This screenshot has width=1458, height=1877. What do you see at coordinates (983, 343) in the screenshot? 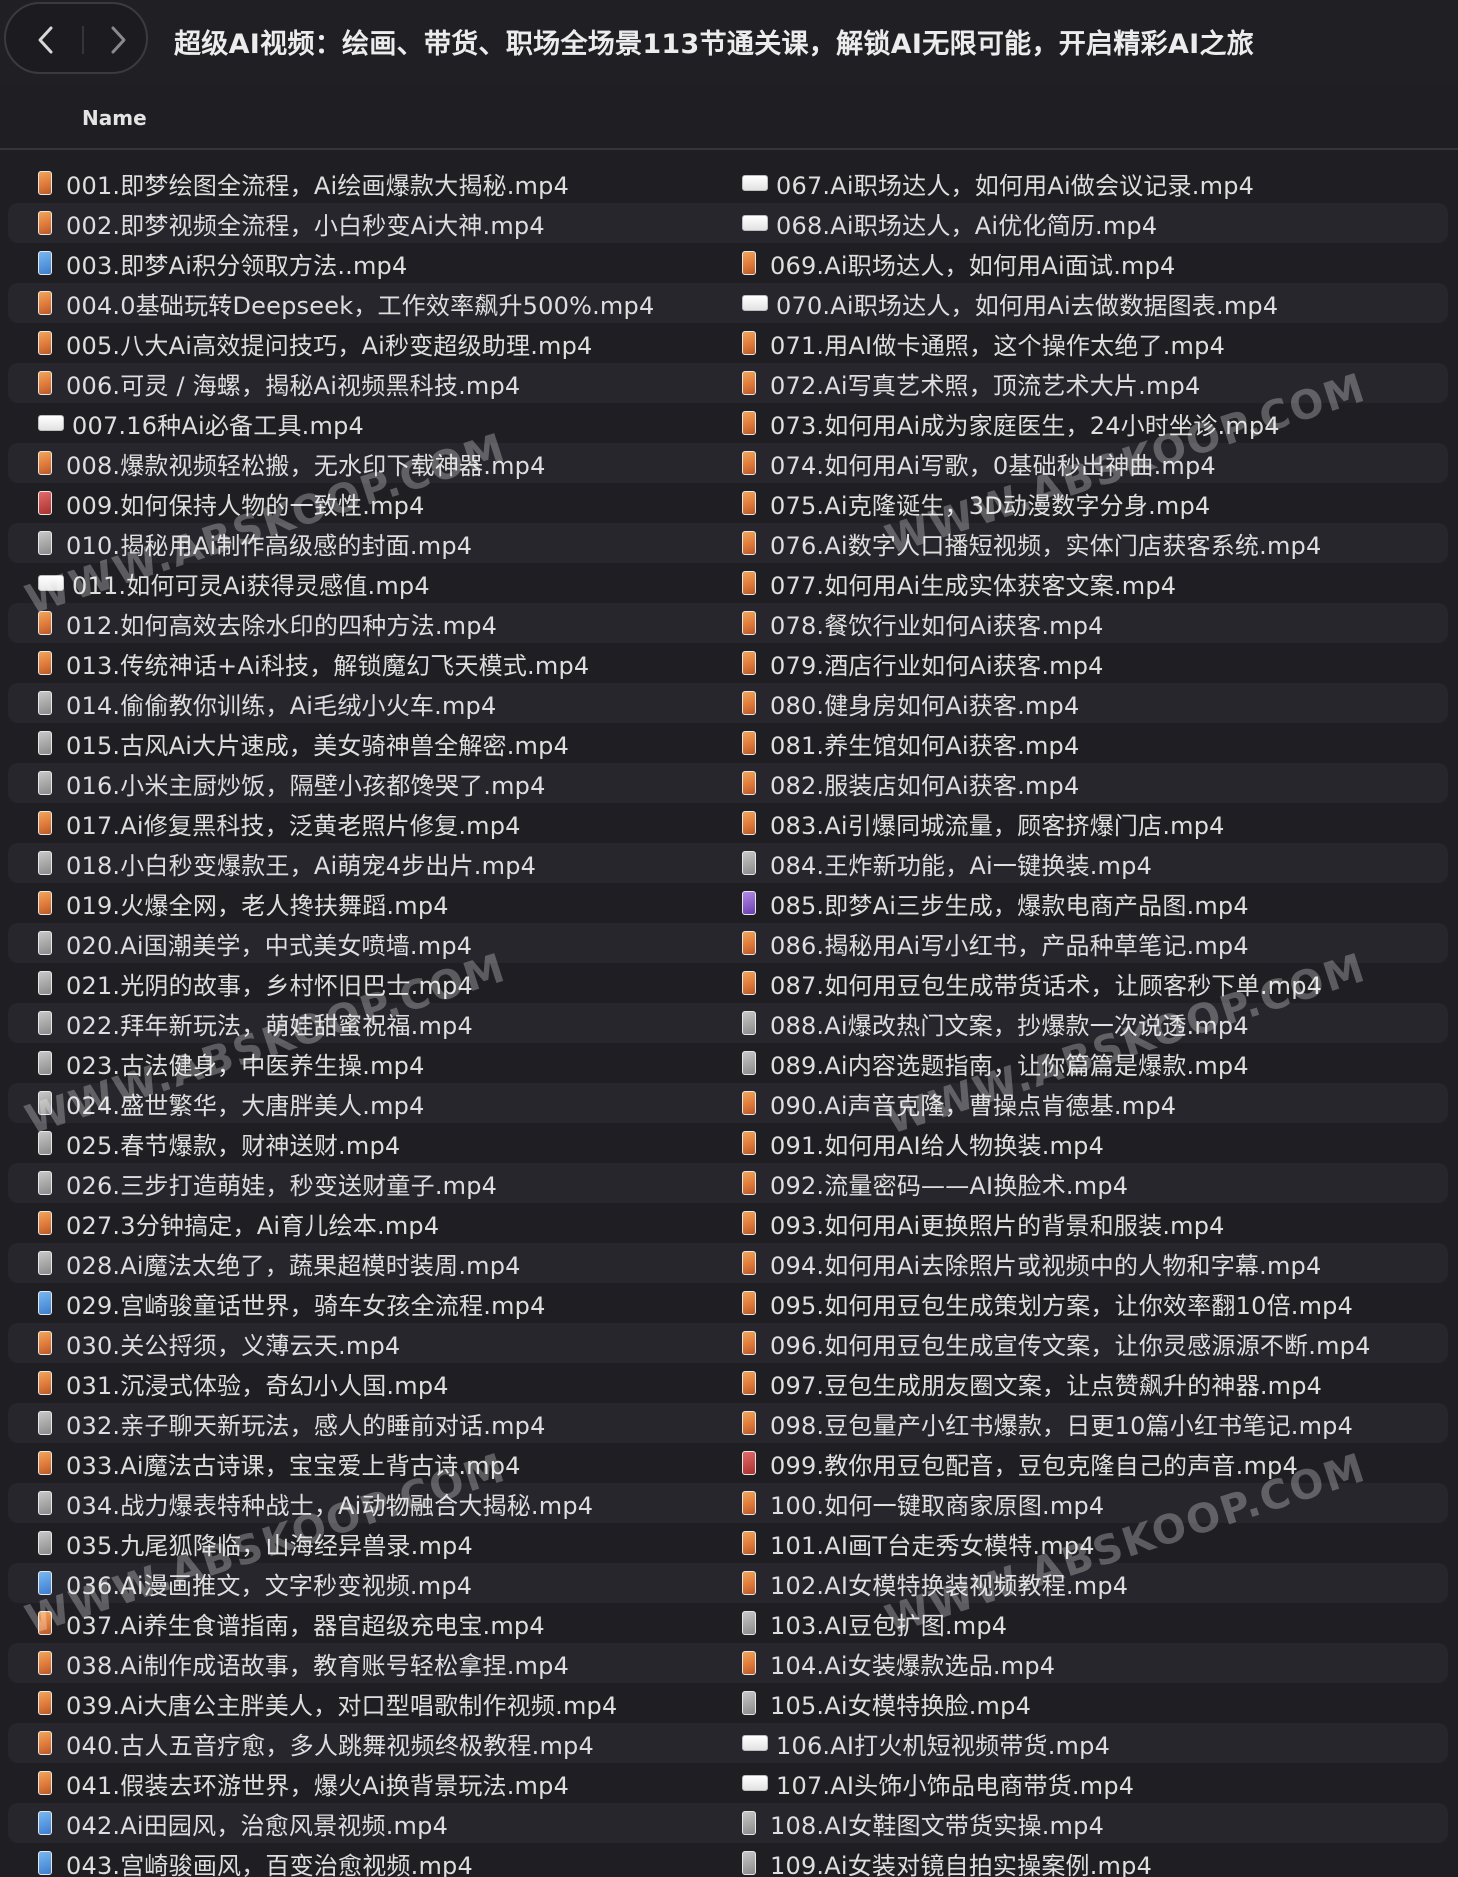
I see `file-item: 071.用AI做卡通照，这个操作太绝了.mp4` at bounding box center [983, 343].